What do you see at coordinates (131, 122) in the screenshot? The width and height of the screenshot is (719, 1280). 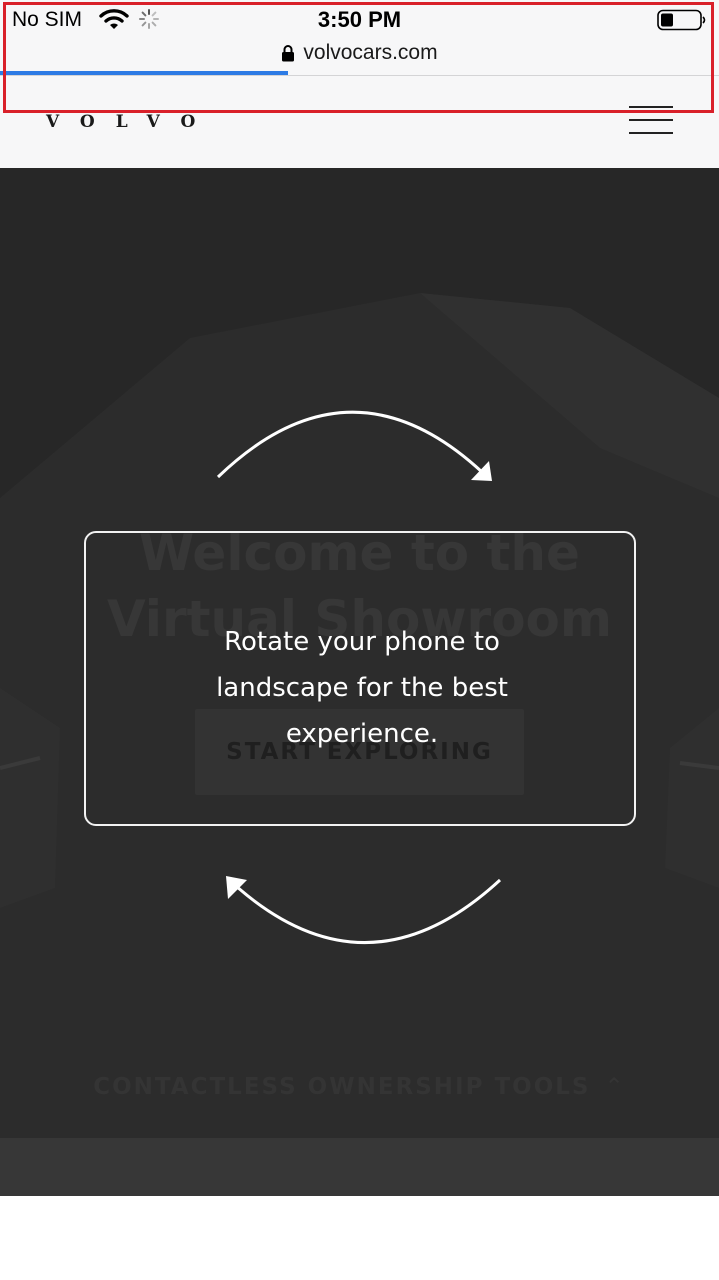 I see `volvo-logo: VOLVO` at bounding box center [131, 122].